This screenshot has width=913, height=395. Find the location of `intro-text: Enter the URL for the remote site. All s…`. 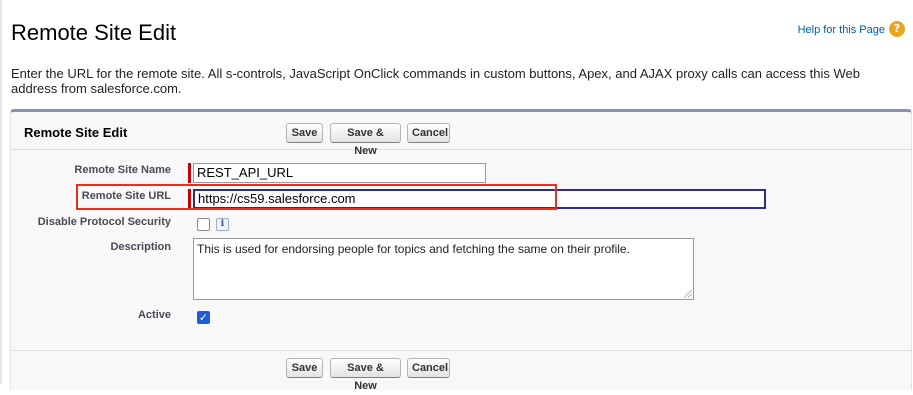

intro-text: Enter the URL for the remote site. All s… is located at coordinates (435, 81).